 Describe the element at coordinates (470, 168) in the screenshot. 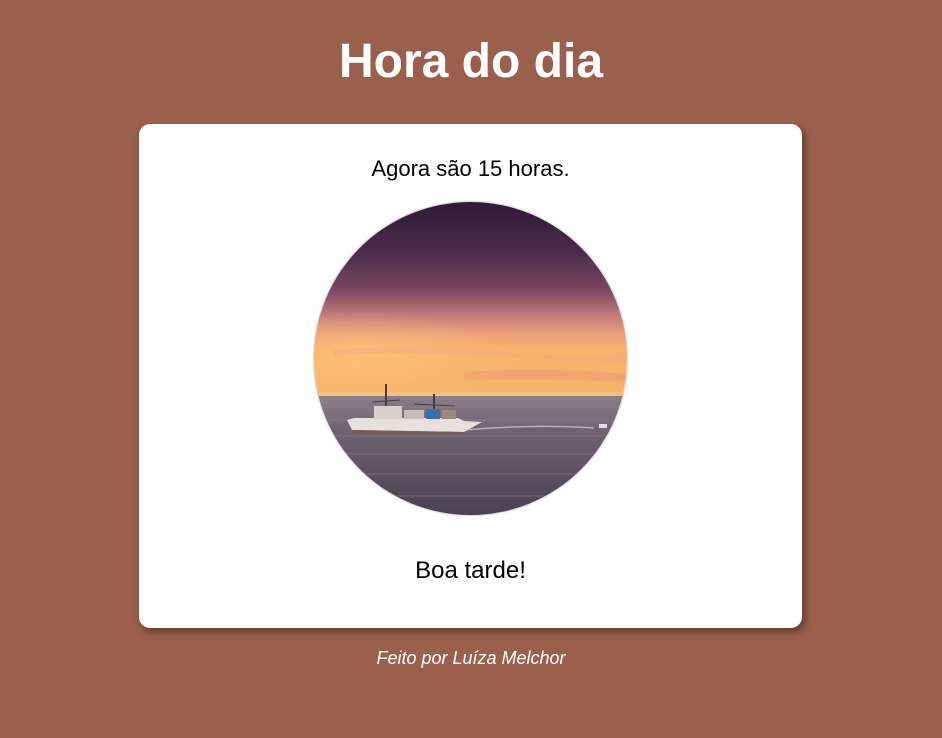

I see `time-message: Agora são 15 horas.` at that location.